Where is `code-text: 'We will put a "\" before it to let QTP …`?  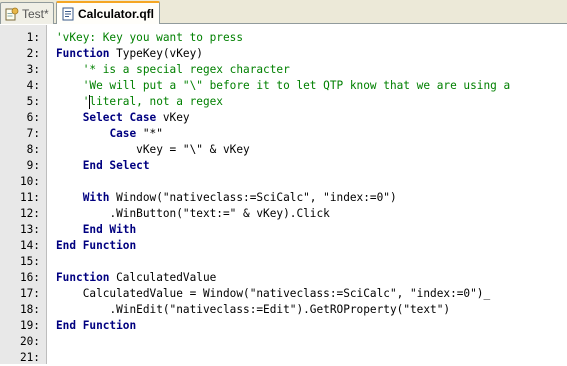
code-text: 'We will put a "\" before it to let QTP … is located at coordinates (283, 86).